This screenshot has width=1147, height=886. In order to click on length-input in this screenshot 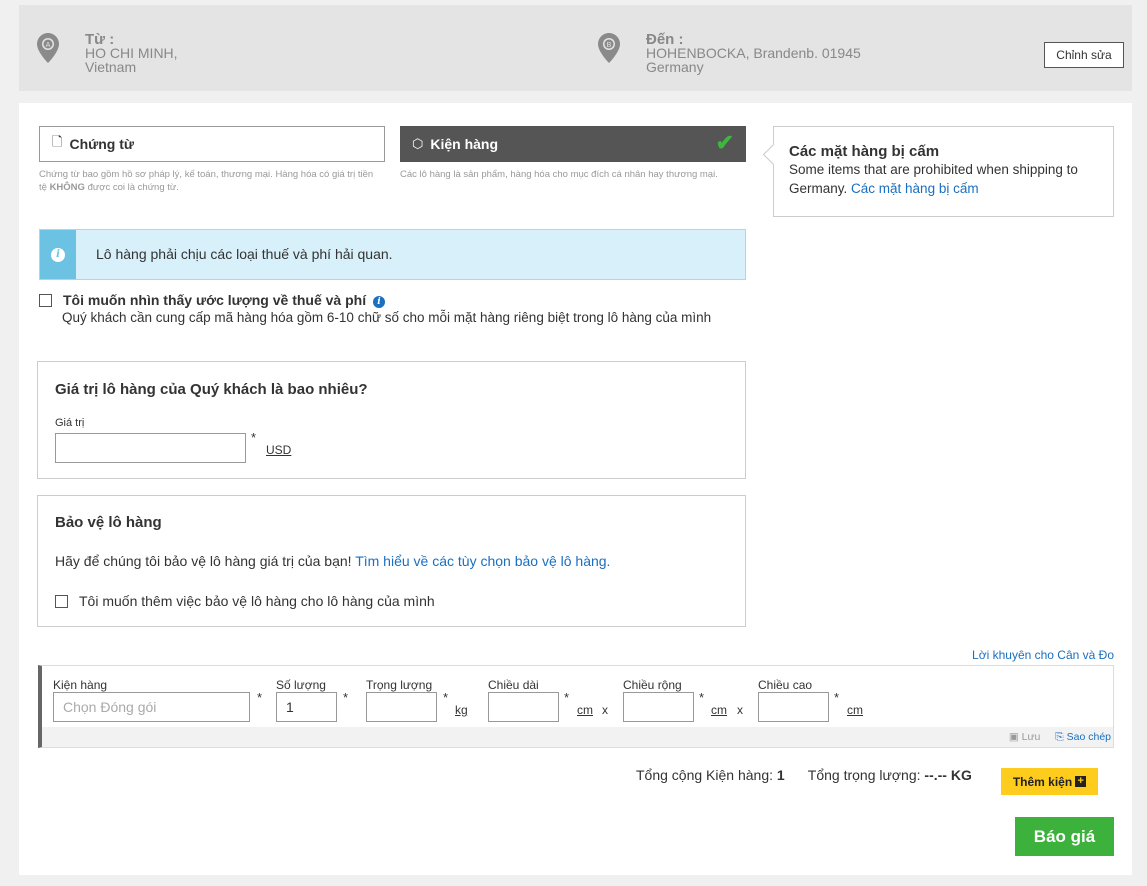, I will do `click(523, 707)`.